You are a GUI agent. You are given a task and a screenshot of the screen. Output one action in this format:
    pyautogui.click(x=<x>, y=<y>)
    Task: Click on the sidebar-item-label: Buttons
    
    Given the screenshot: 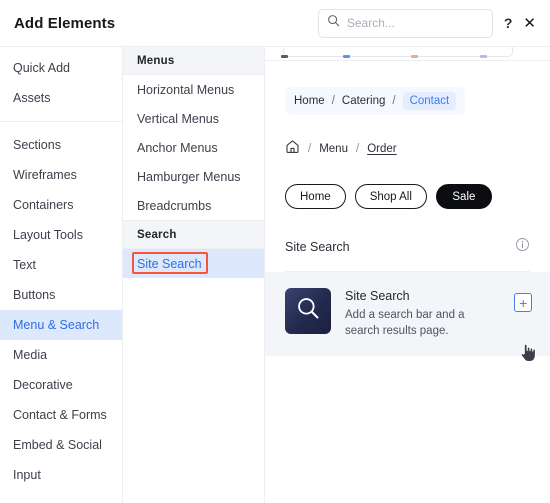 What is the action you would take?
    pyautogui.click(x=34, y=295)
    